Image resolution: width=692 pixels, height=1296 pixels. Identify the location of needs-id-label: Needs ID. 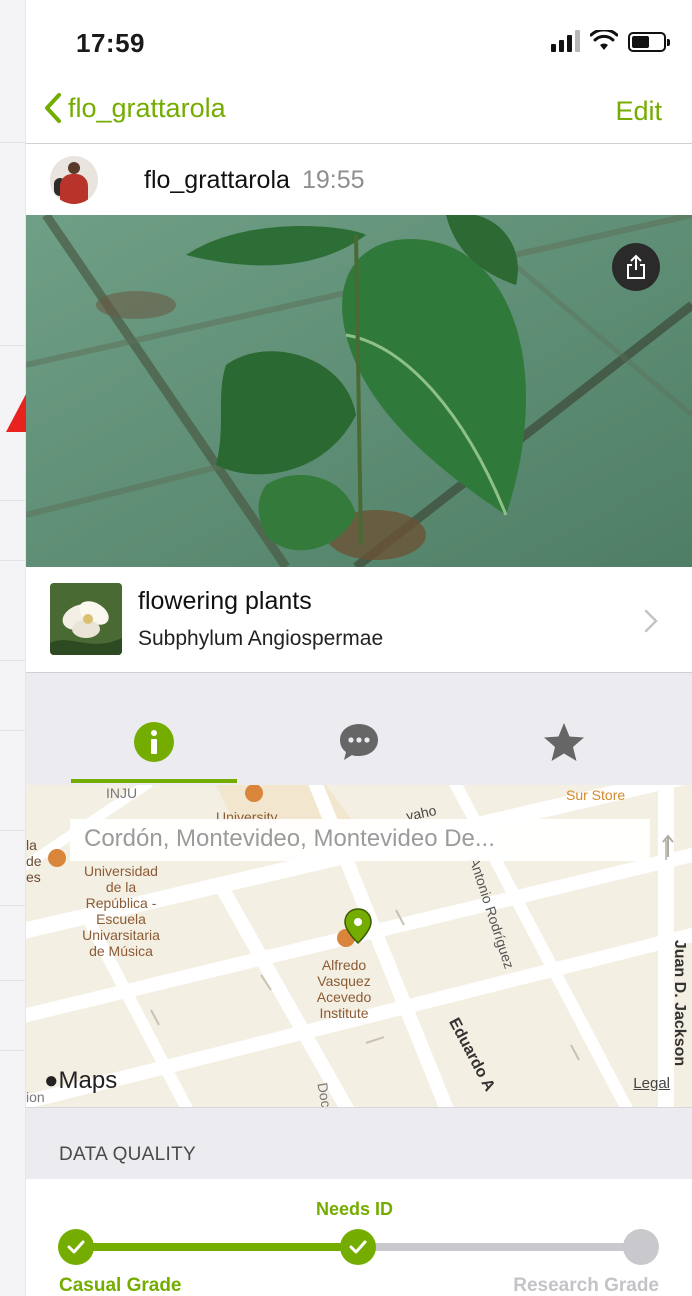
(355, 1209).